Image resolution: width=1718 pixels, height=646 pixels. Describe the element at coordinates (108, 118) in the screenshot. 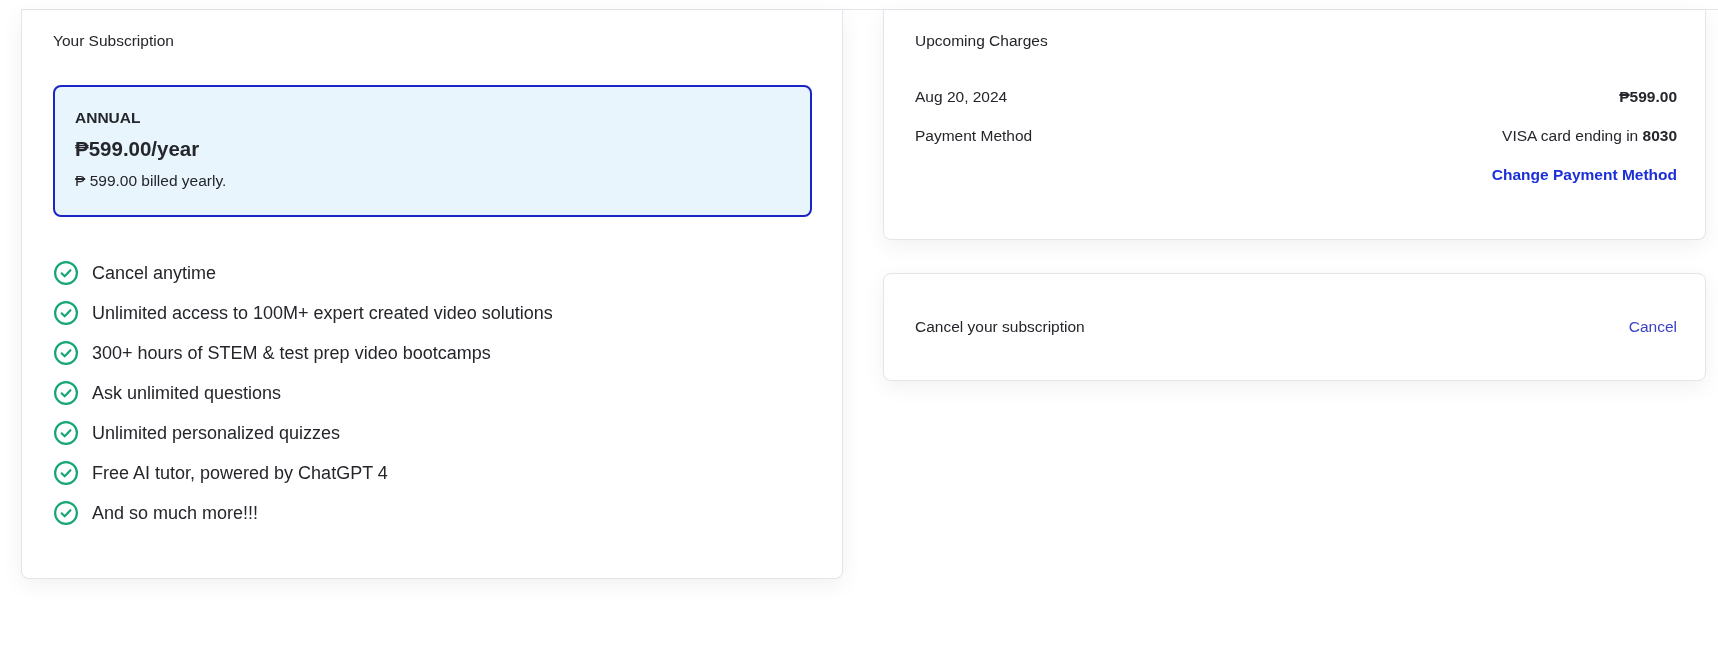

I see `plan-name: ANNUAL` at that location.